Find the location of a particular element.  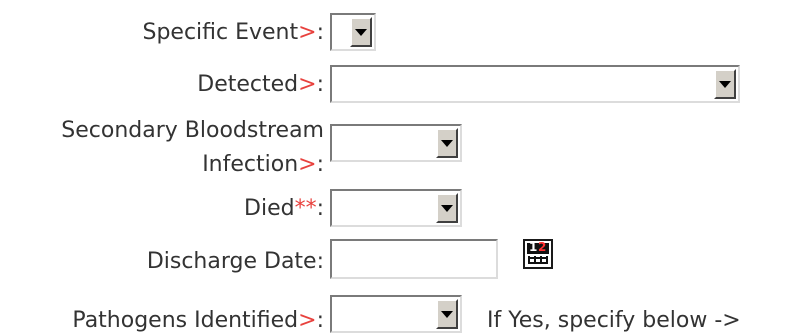

detected-label-text: Detected is located at coordinates (248, 84).